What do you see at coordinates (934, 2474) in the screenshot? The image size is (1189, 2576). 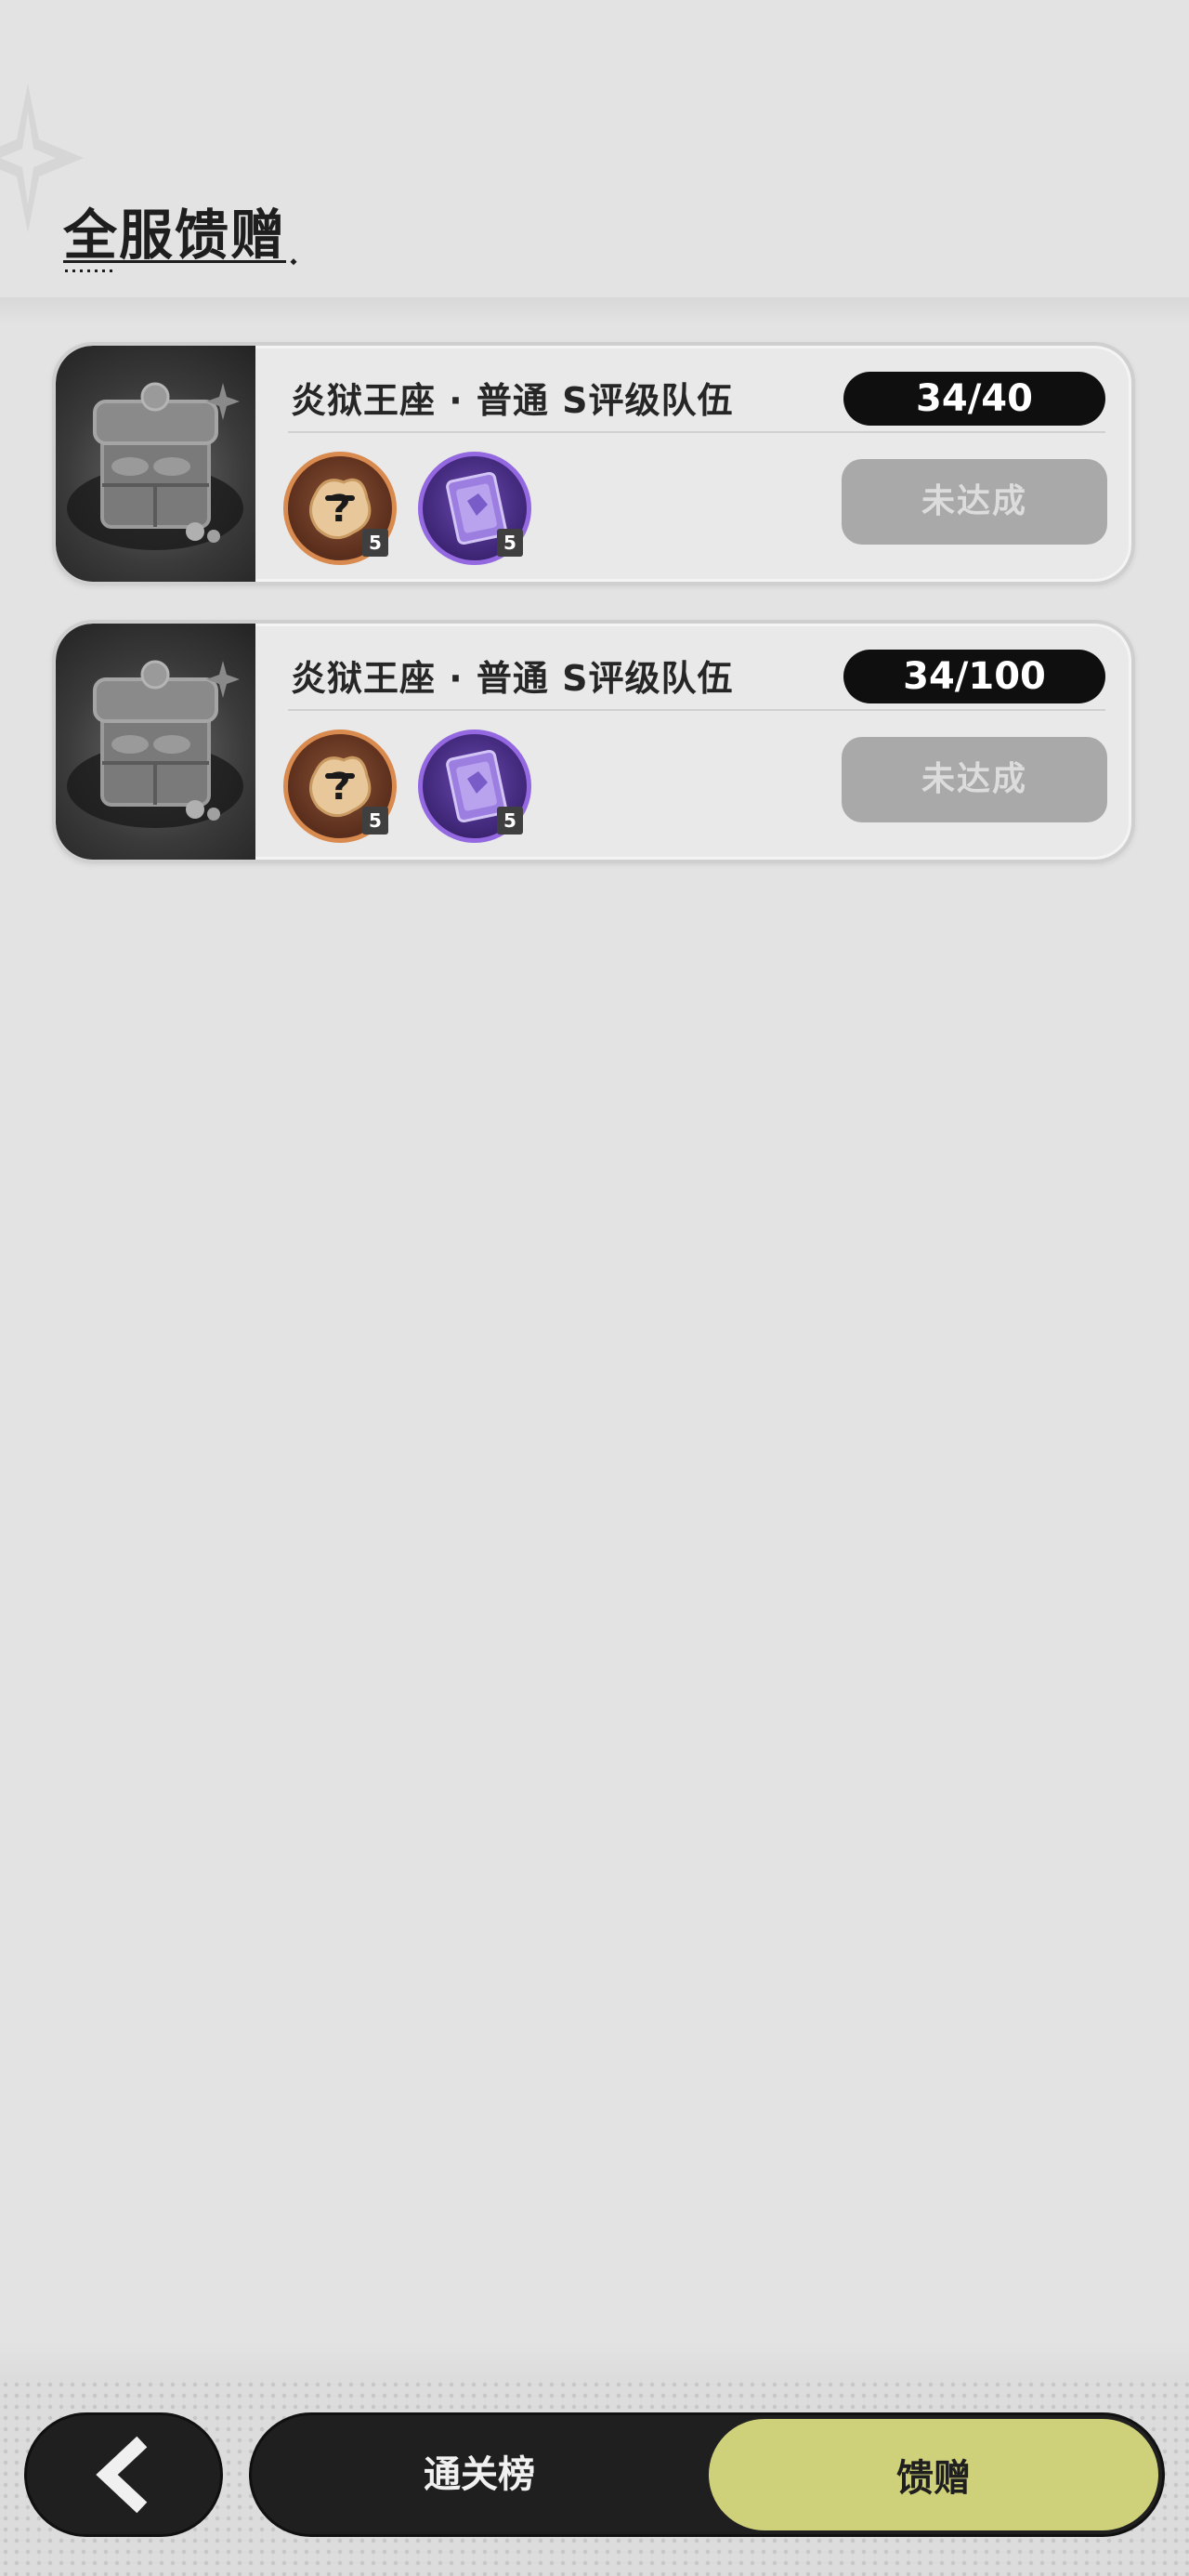 I see `tab-gift: 馈赠` at bounding box center [934, 2474].